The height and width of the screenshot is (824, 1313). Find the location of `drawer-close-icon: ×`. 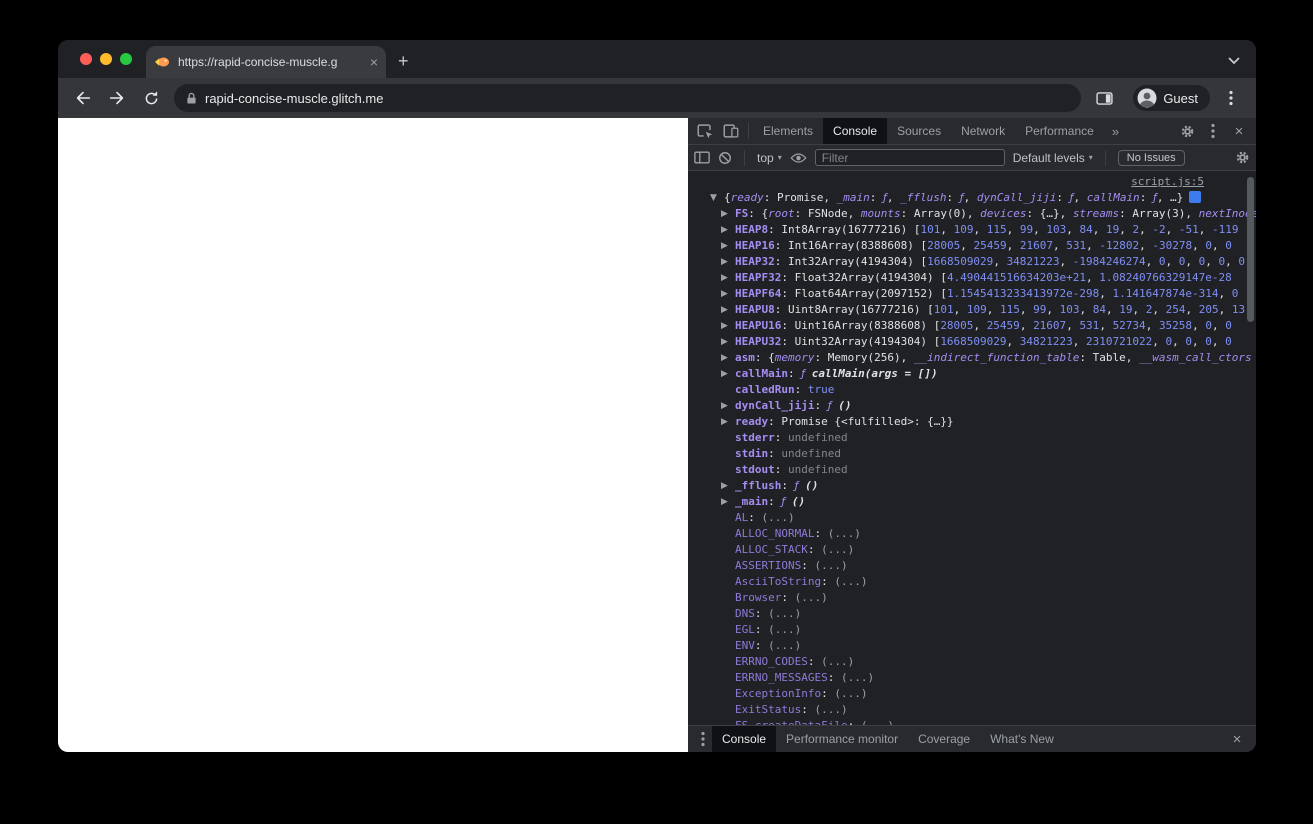

drawer-close-icon: × is located at coordinates (1237, 739).